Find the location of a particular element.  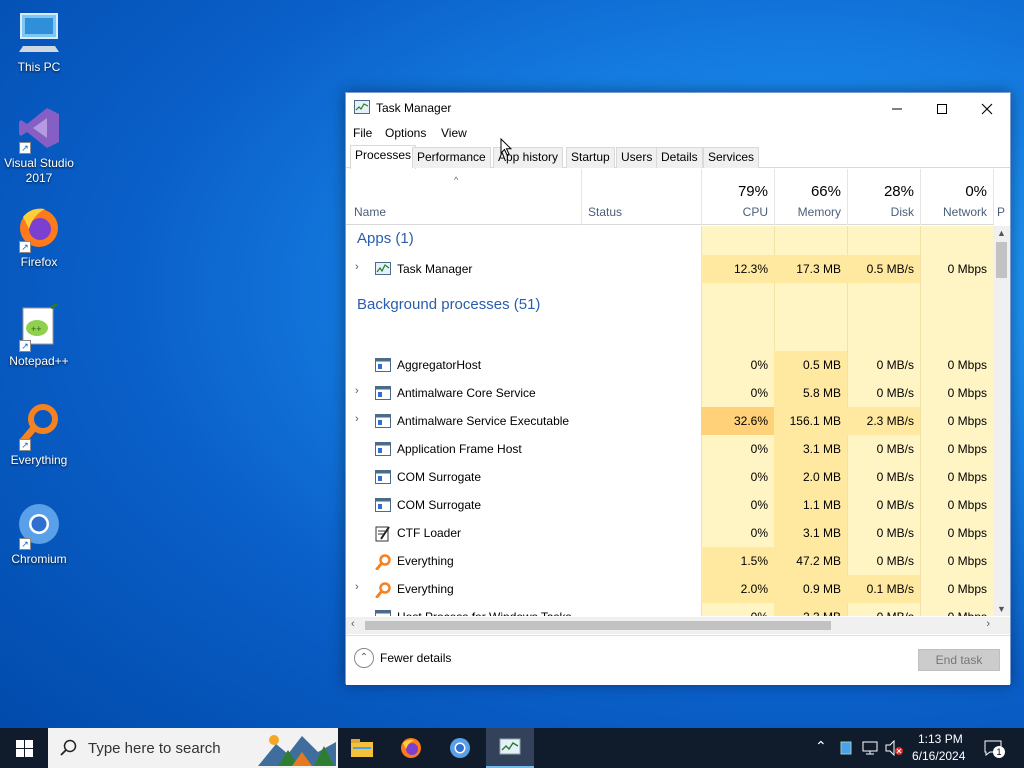

taskbar-task-manager is located at coordinates (510, 748).